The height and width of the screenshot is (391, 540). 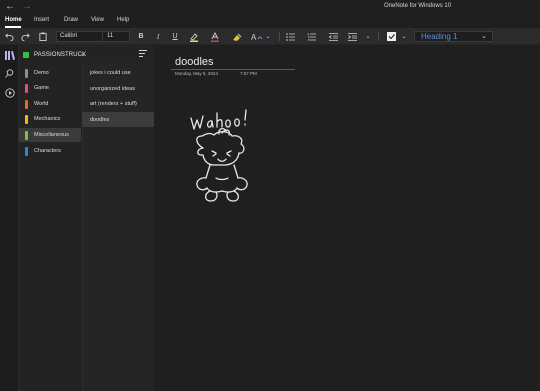 What do you see at coordinates (196, 73) in the screenshot?
I see `page-date: Monday, May 6, 2024` at bounding box center [196, 73].